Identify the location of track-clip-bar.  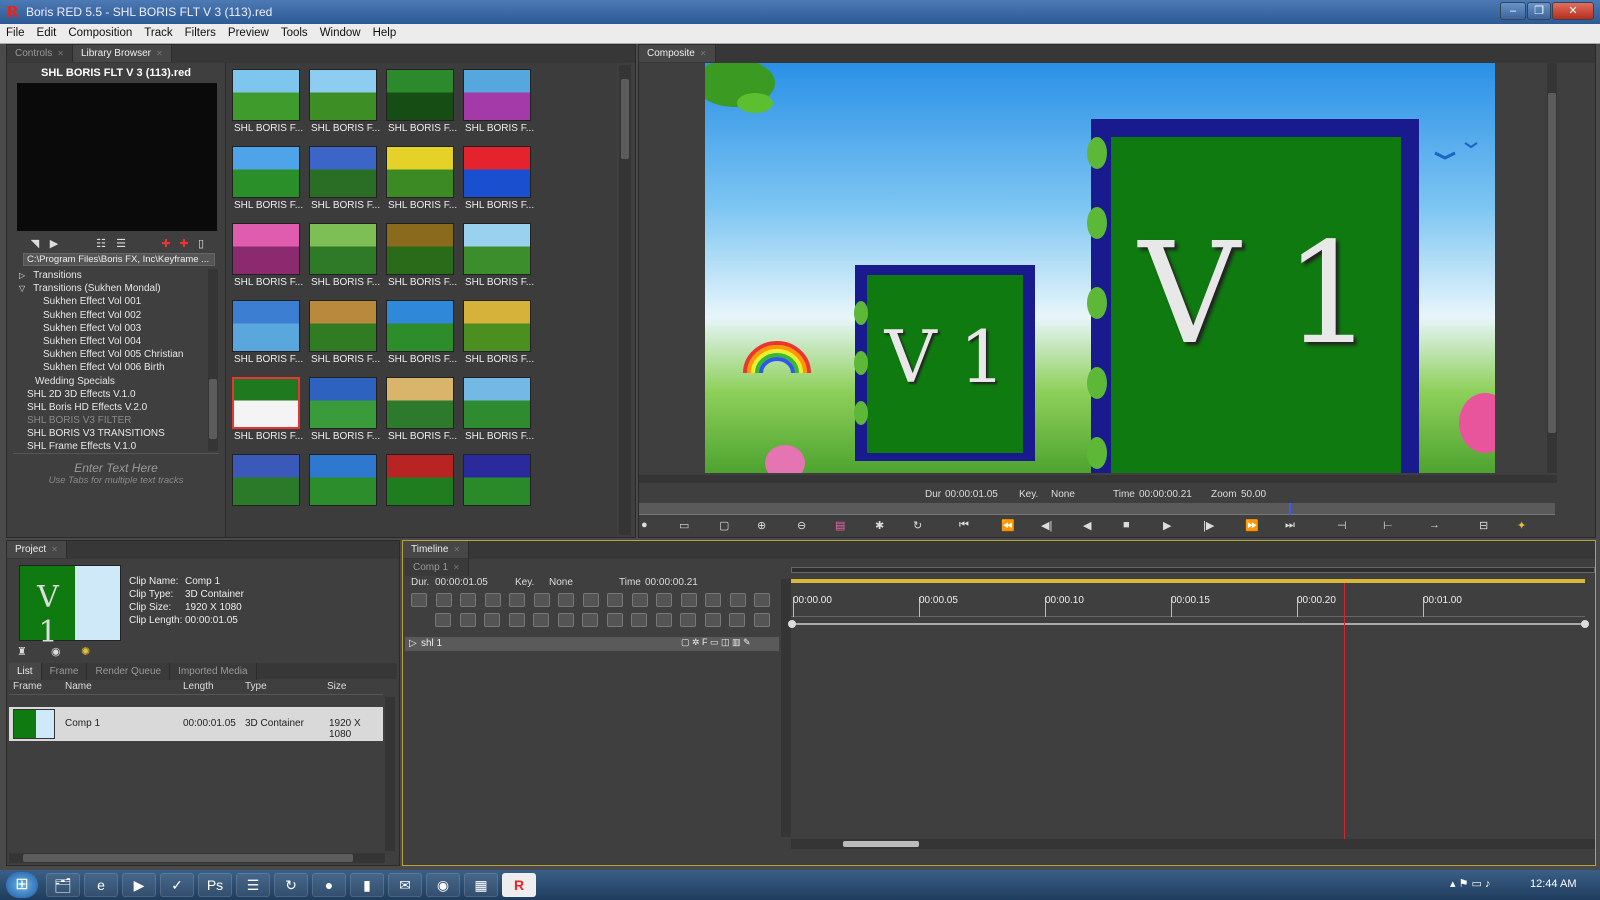
(1188, 624).